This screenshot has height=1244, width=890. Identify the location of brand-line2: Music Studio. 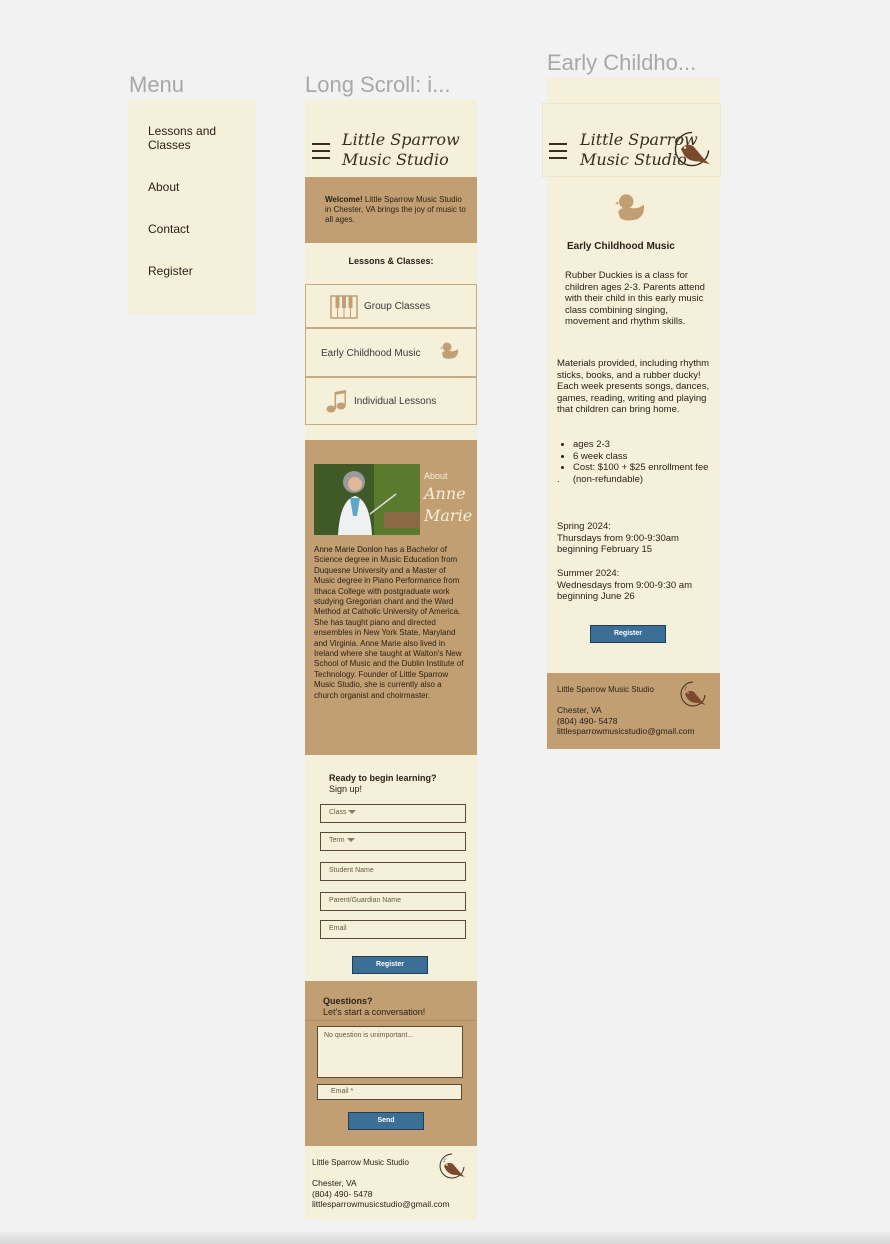
(395, 159).